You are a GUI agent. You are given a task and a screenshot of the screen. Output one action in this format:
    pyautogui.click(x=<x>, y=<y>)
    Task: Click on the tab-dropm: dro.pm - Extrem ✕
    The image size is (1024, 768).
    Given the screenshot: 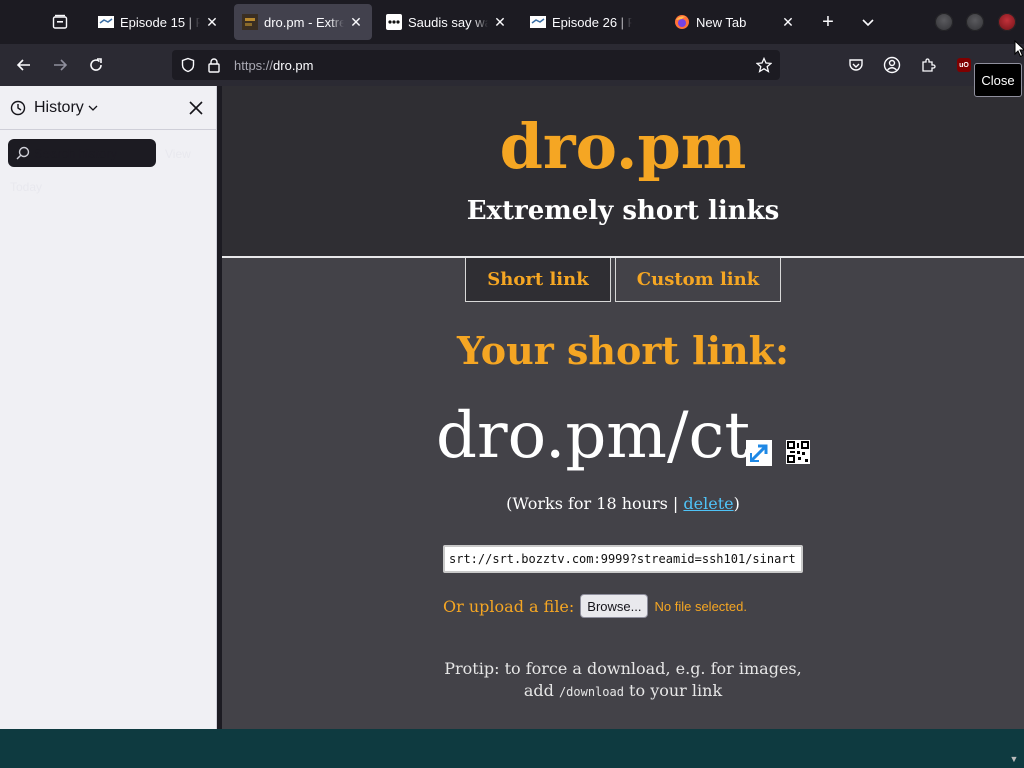 What is the action you would take?
    pyautogui.click(x=303, y=22)
    